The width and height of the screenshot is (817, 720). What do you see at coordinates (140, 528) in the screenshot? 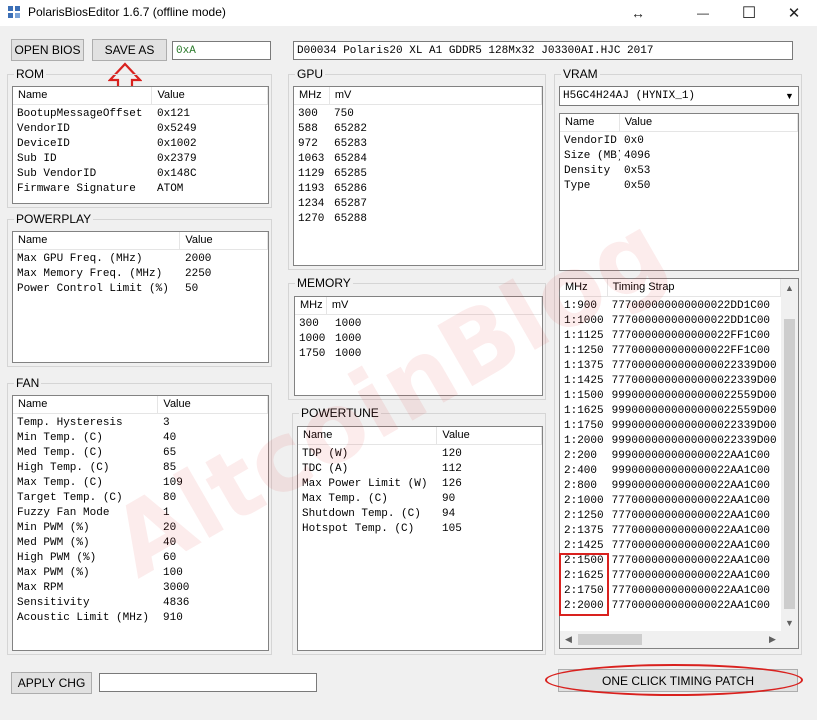
I see `fan-row: Min PWM (%) 20` at bounding box center [140, 528].